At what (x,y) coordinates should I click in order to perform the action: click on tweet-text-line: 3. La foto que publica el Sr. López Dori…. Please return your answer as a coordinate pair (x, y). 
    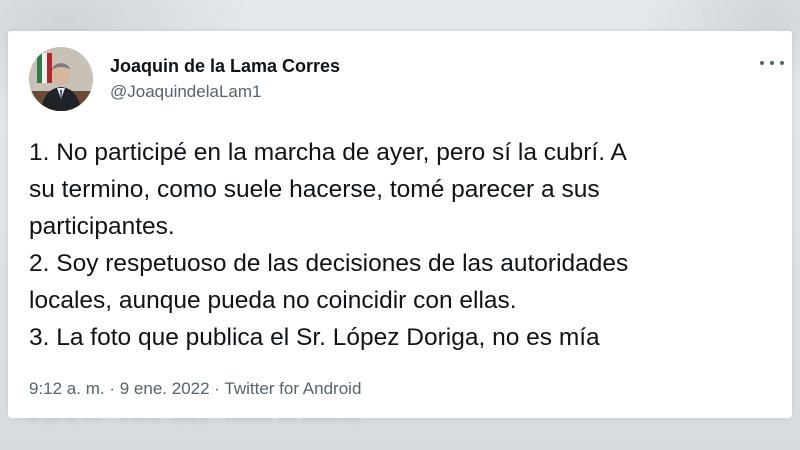
    Looking at the image, I should click on (314, 337).